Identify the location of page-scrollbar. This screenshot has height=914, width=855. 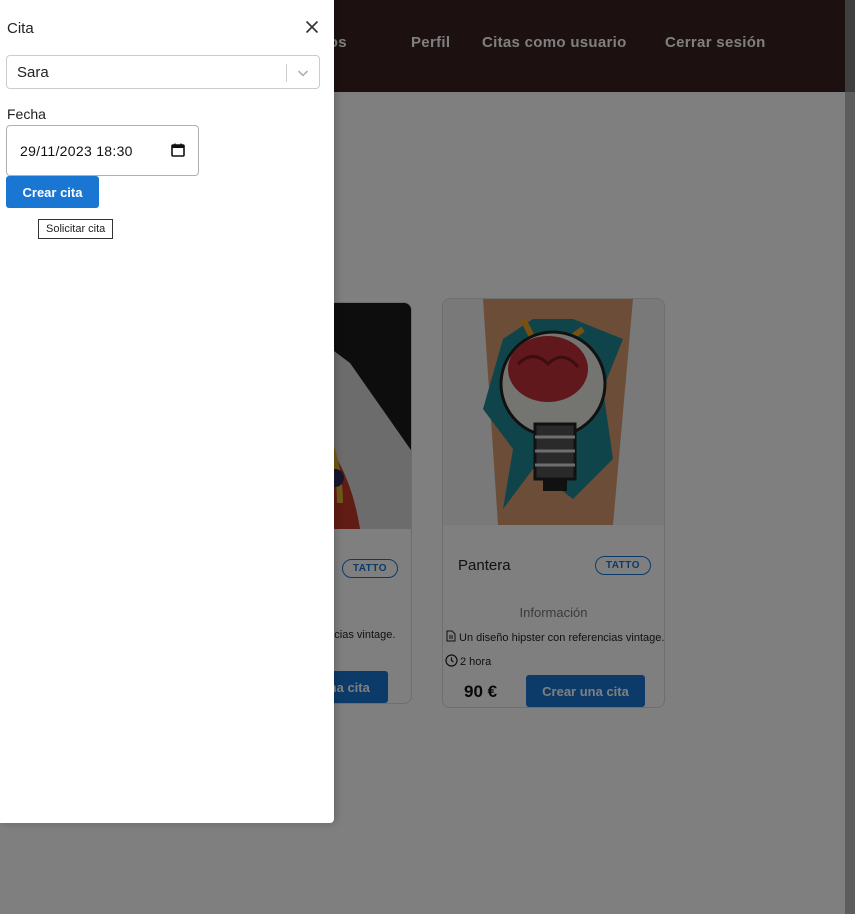
(850, 457).